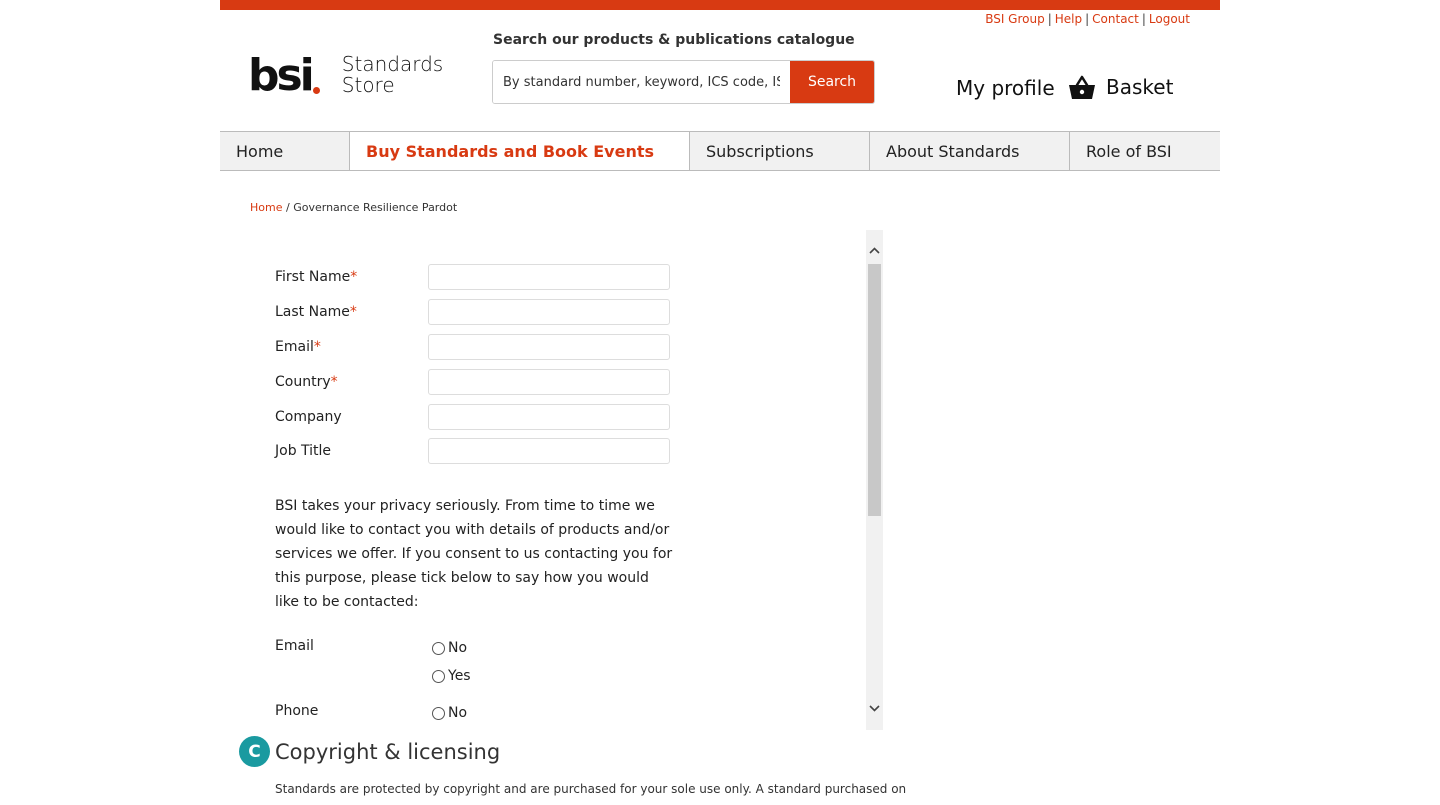 The height and width of the screenshot is (805, 1440). What do you see at coordinates (308, 417) in the screenshot?
I see `company-label: Company` at bounding box center [308, 417].